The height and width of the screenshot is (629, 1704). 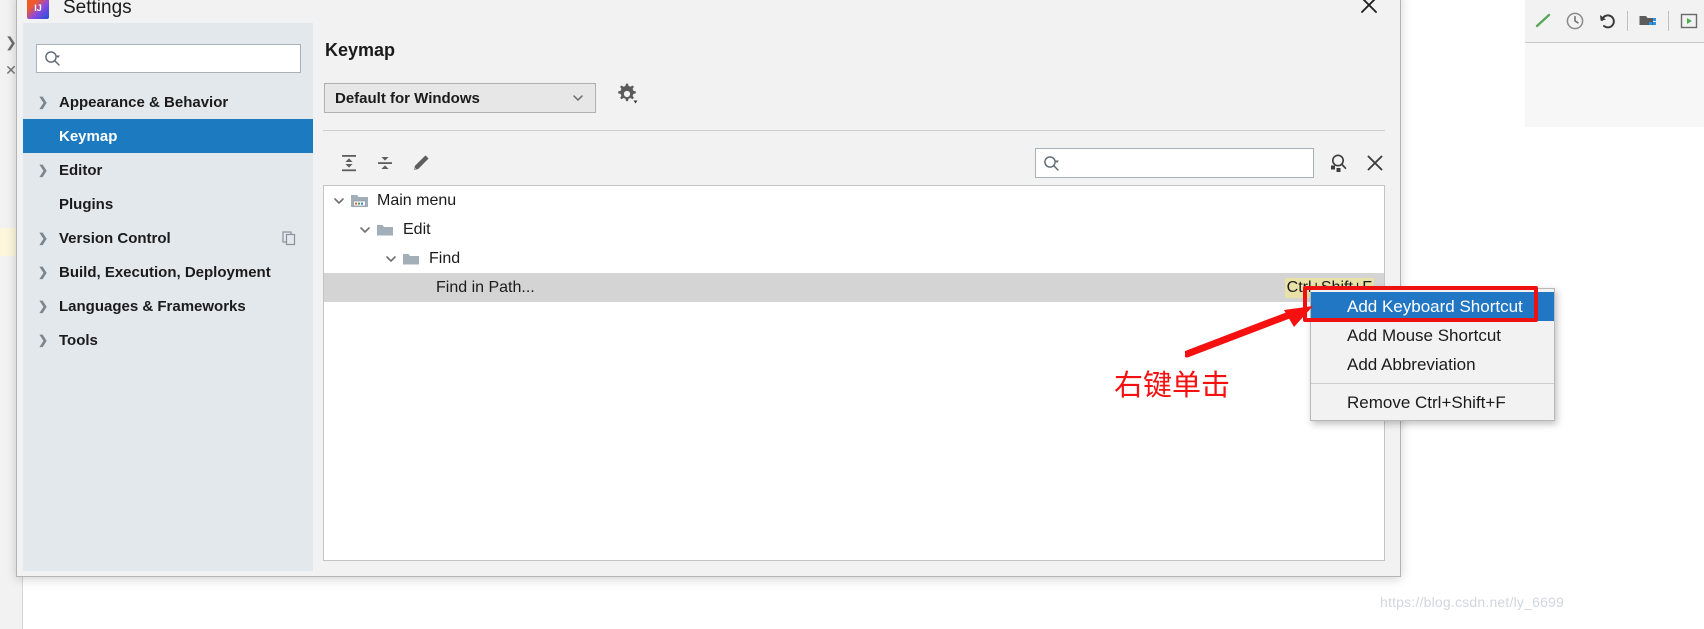 I want to click on edit-pencil-icon, so click(x=421, y=163).